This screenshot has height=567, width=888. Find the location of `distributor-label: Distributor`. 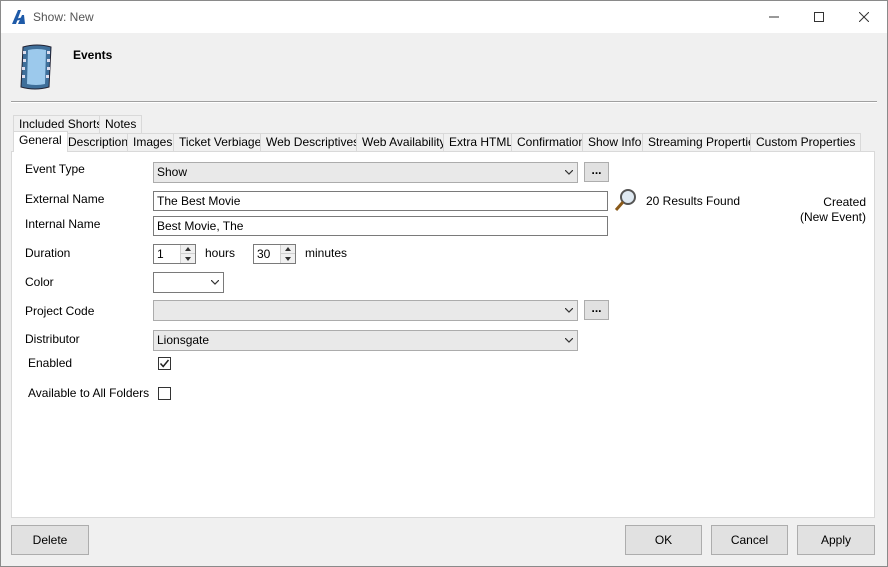

distributor-label: Distributor is located at coordinates (52, 339).